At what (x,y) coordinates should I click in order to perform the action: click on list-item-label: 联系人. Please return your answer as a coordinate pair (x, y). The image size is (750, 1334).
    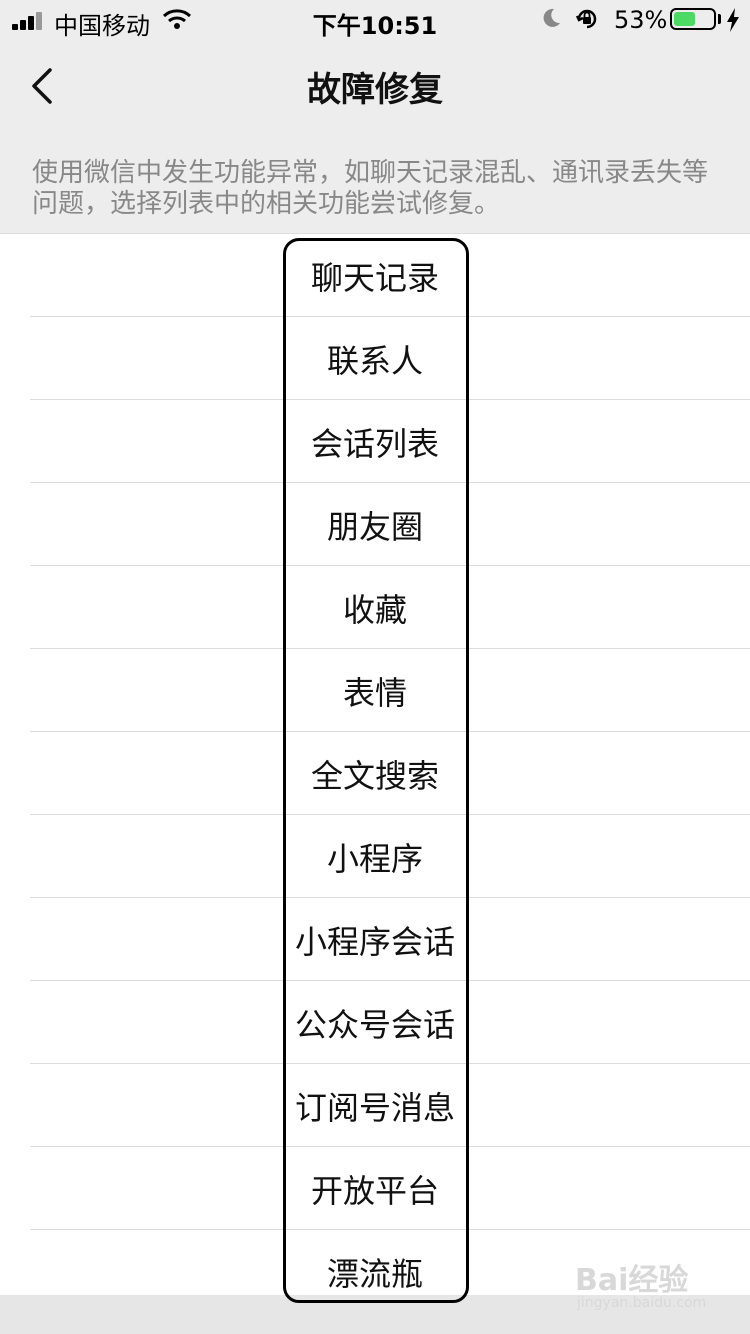
    Looking at the image, I should click on (374, 360).